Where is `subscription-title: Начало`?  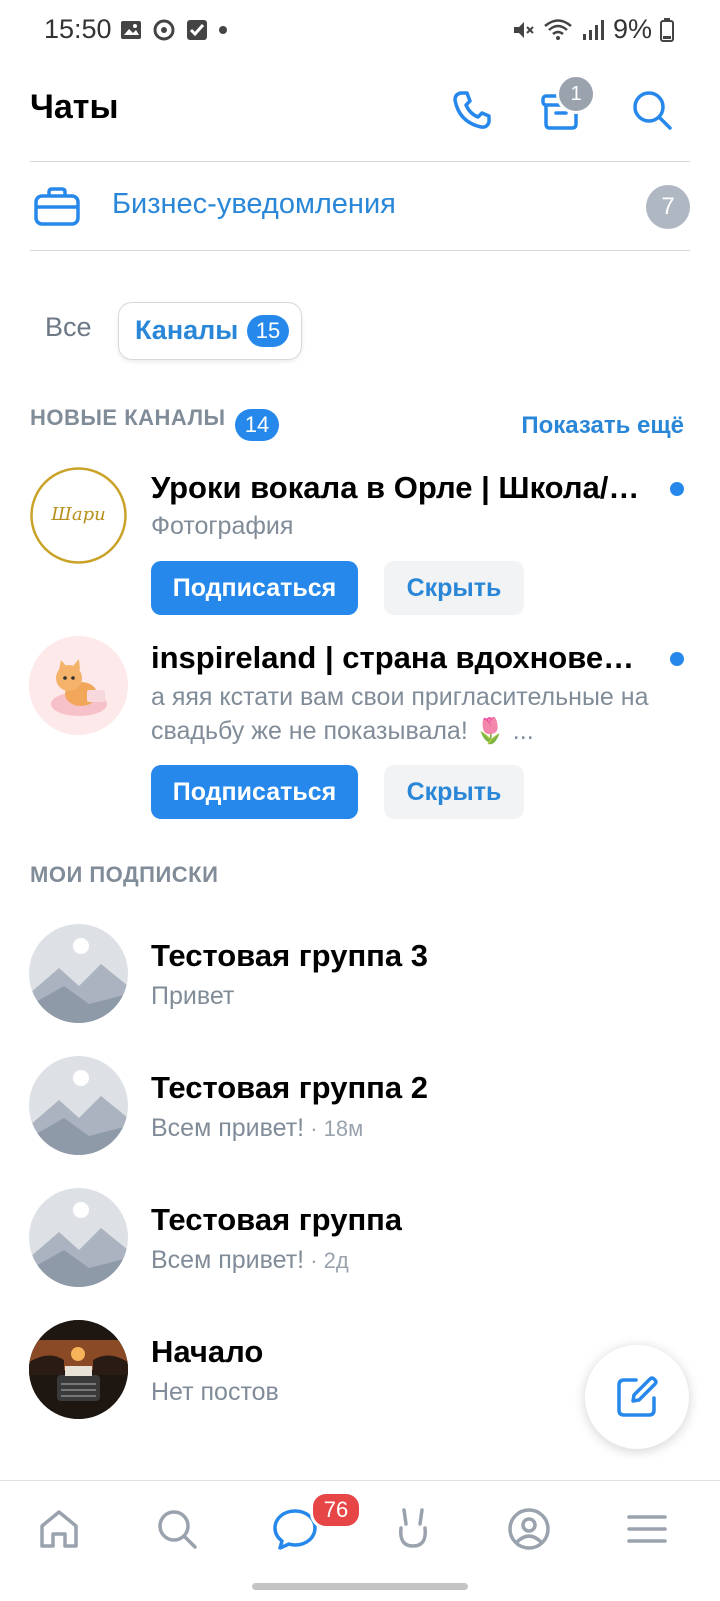
subscription-title: Начало is located at coordinates (207, 1352).